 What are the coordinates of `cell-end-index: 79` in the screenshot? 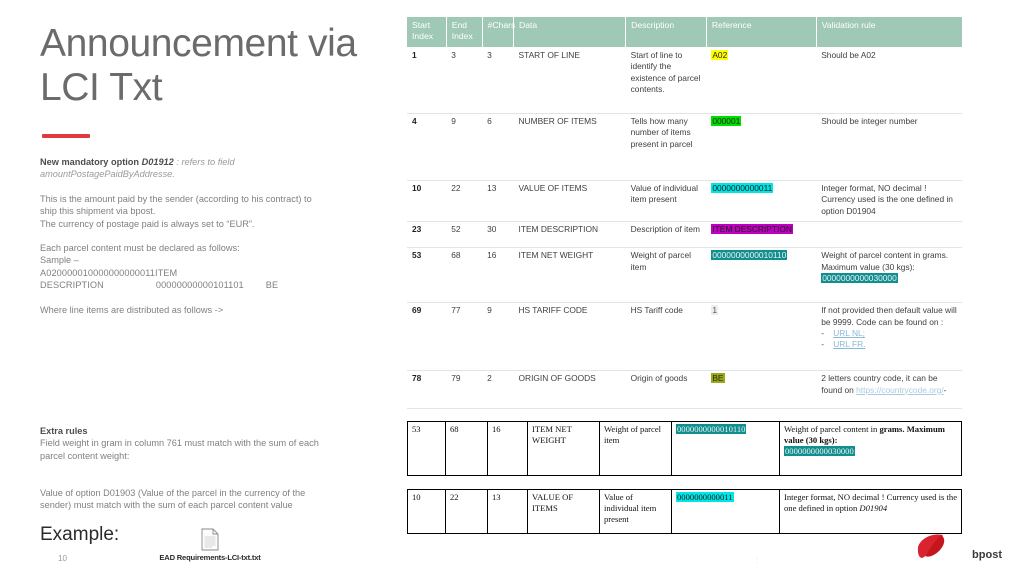 It's located at (464, 390).